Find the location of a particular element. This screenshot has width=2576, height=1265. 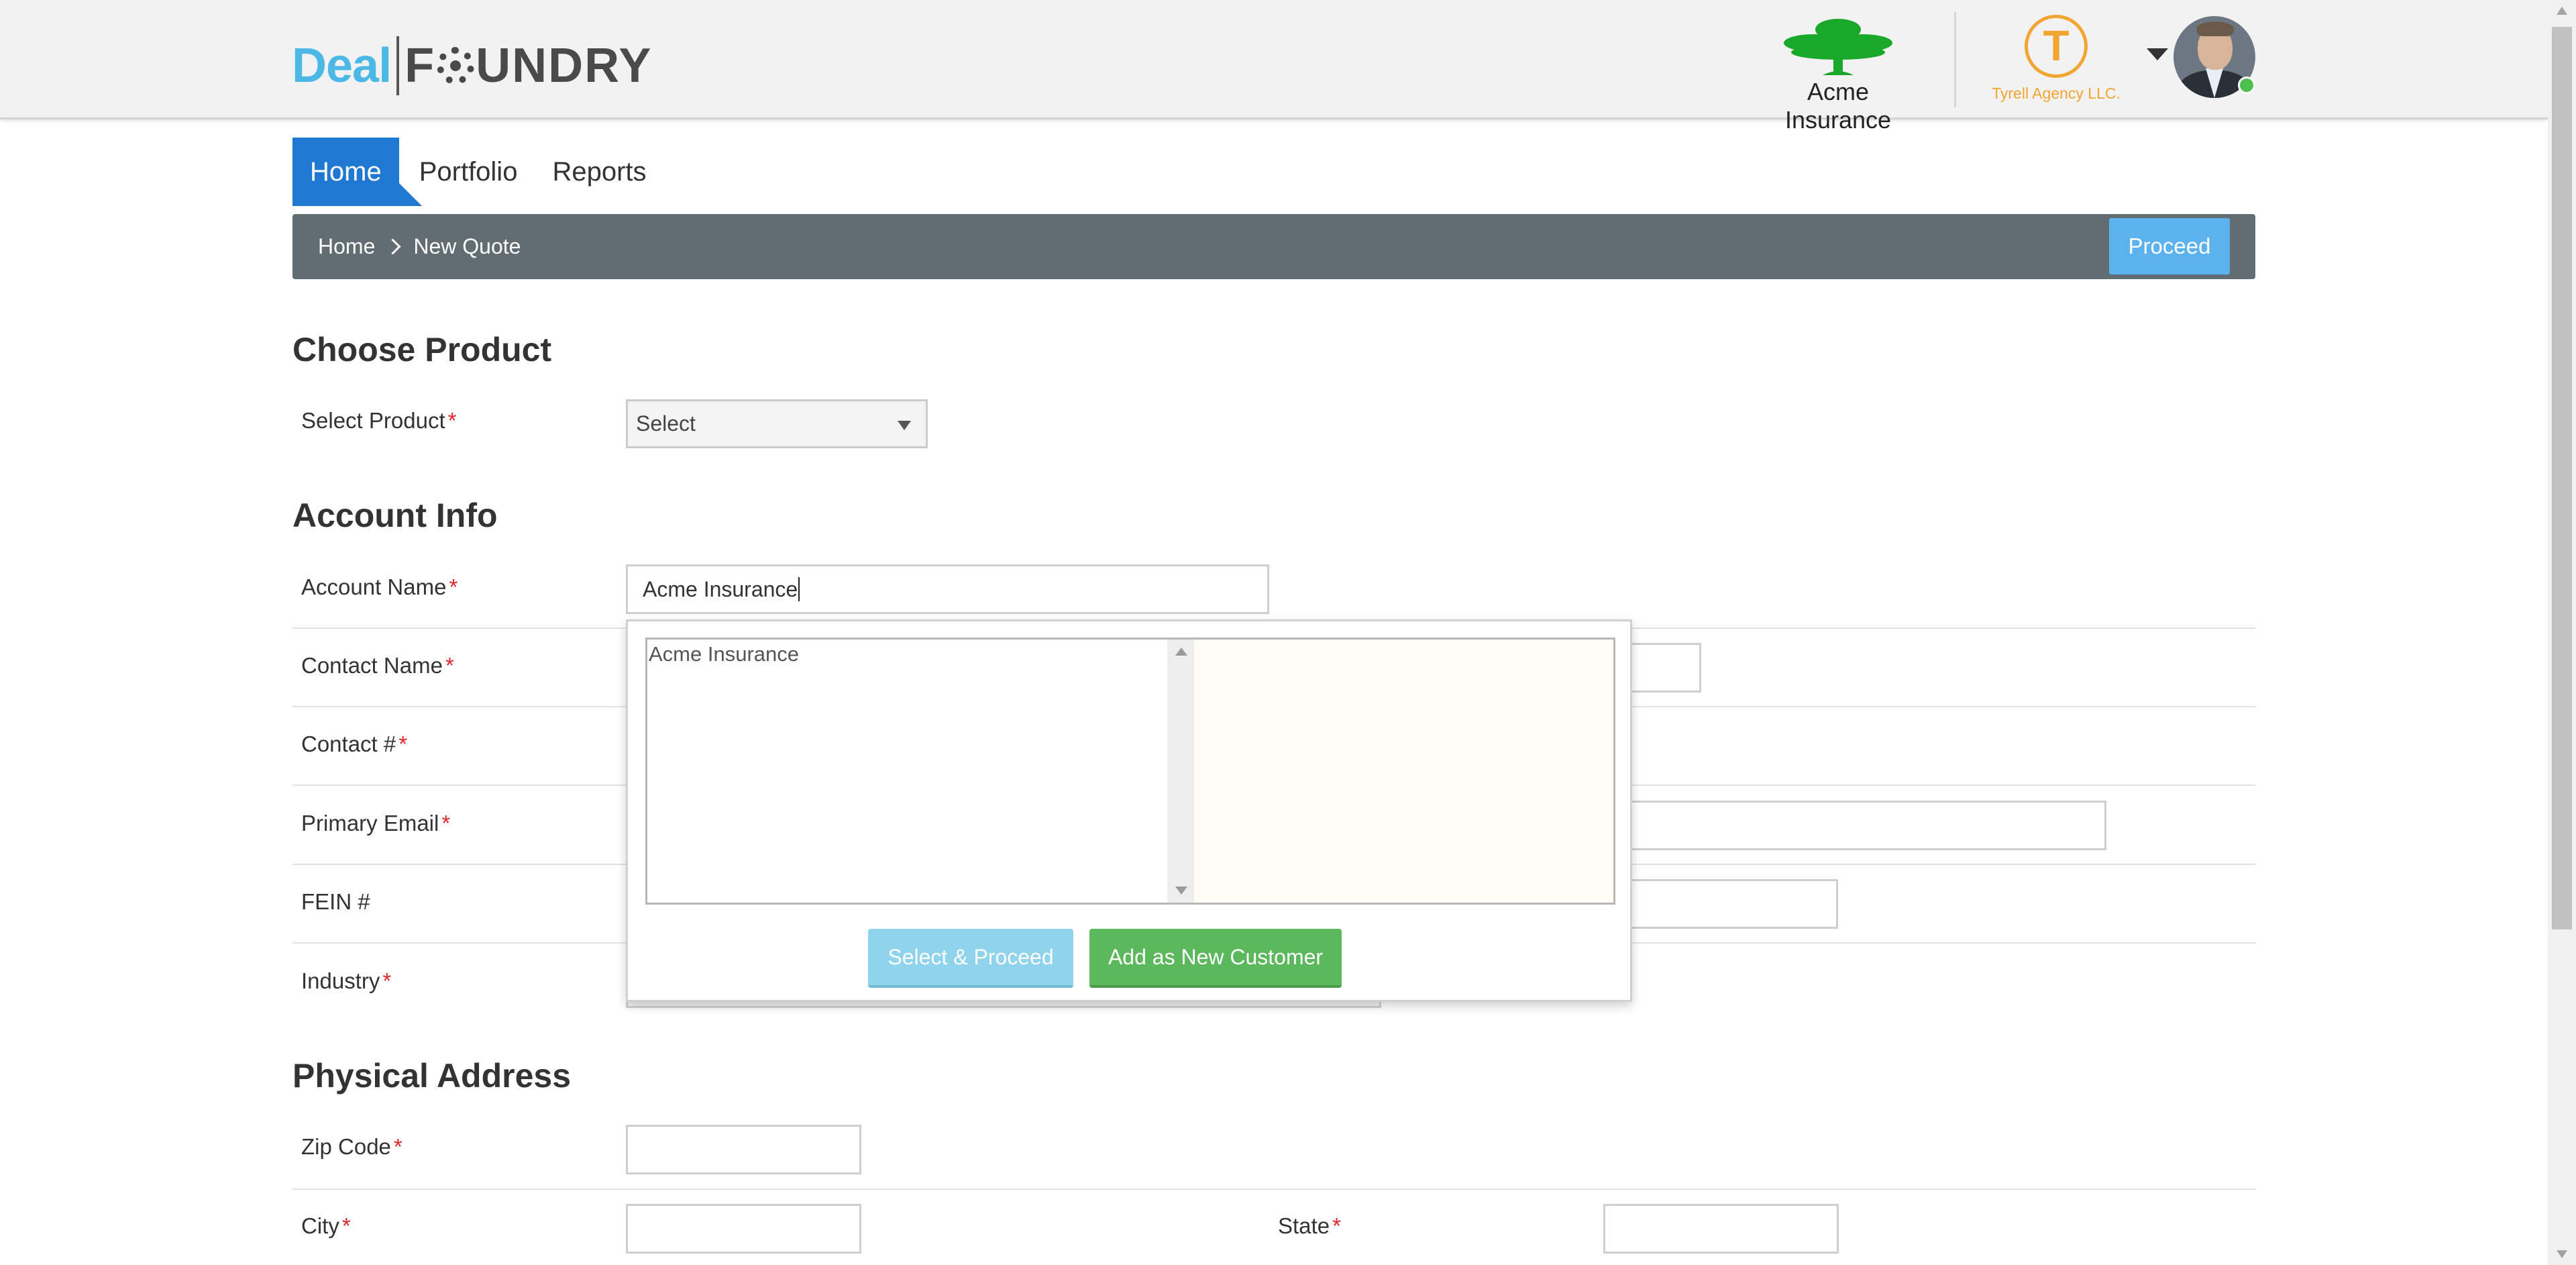

primary-email-label: Primary Email * is located at coordinates (375, 824).